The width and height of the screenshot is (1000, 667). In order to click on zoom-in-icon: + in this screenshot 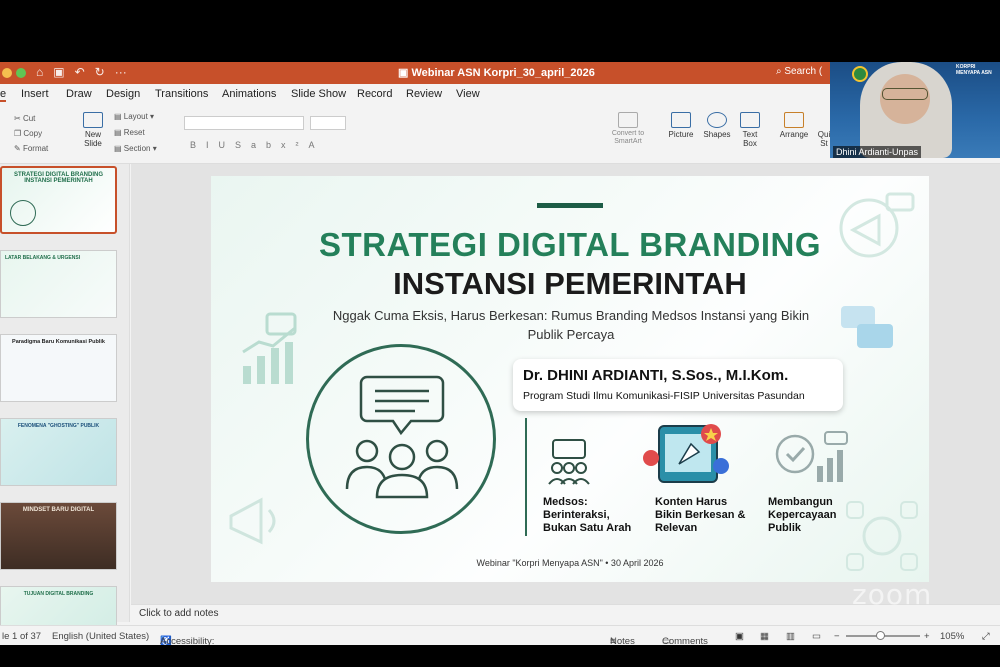, I will do `click(927, 636)`.